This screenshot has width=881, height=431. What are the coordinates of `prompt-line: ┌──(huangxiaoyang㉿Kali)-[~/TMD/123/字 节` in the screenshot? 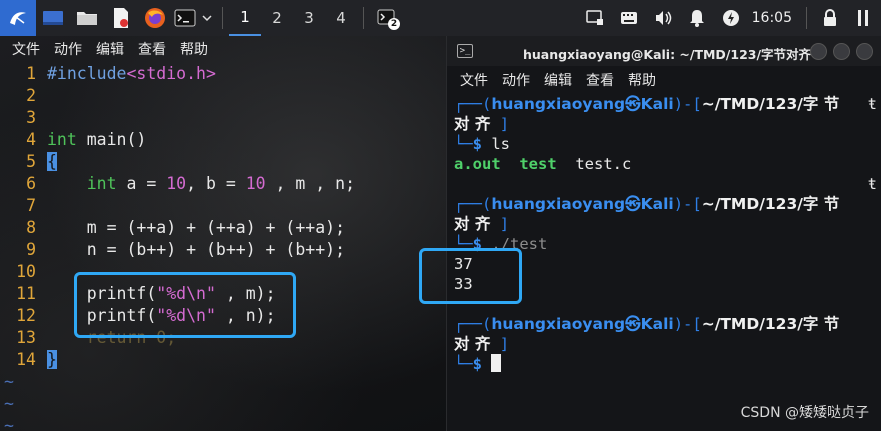 It's located at (647, 204).